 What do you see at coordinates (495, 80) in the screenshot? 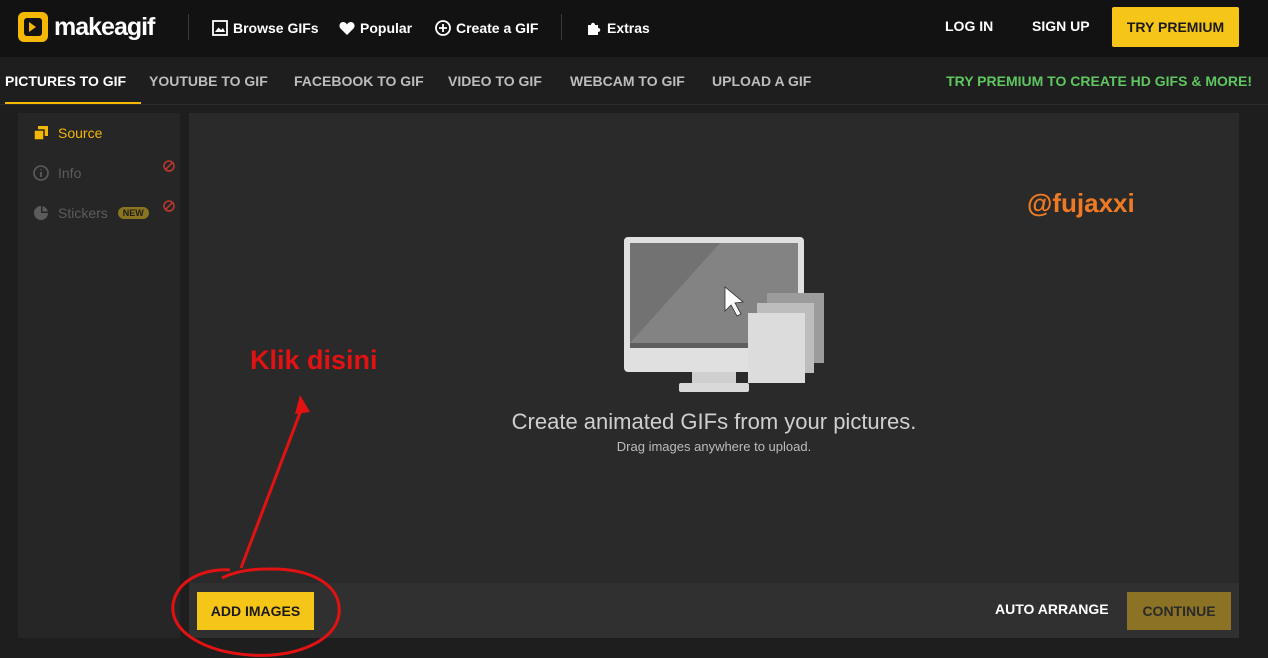
I see `tab-video-to-gif: VIDEO TO GIF` at bounding box center [495, 80].